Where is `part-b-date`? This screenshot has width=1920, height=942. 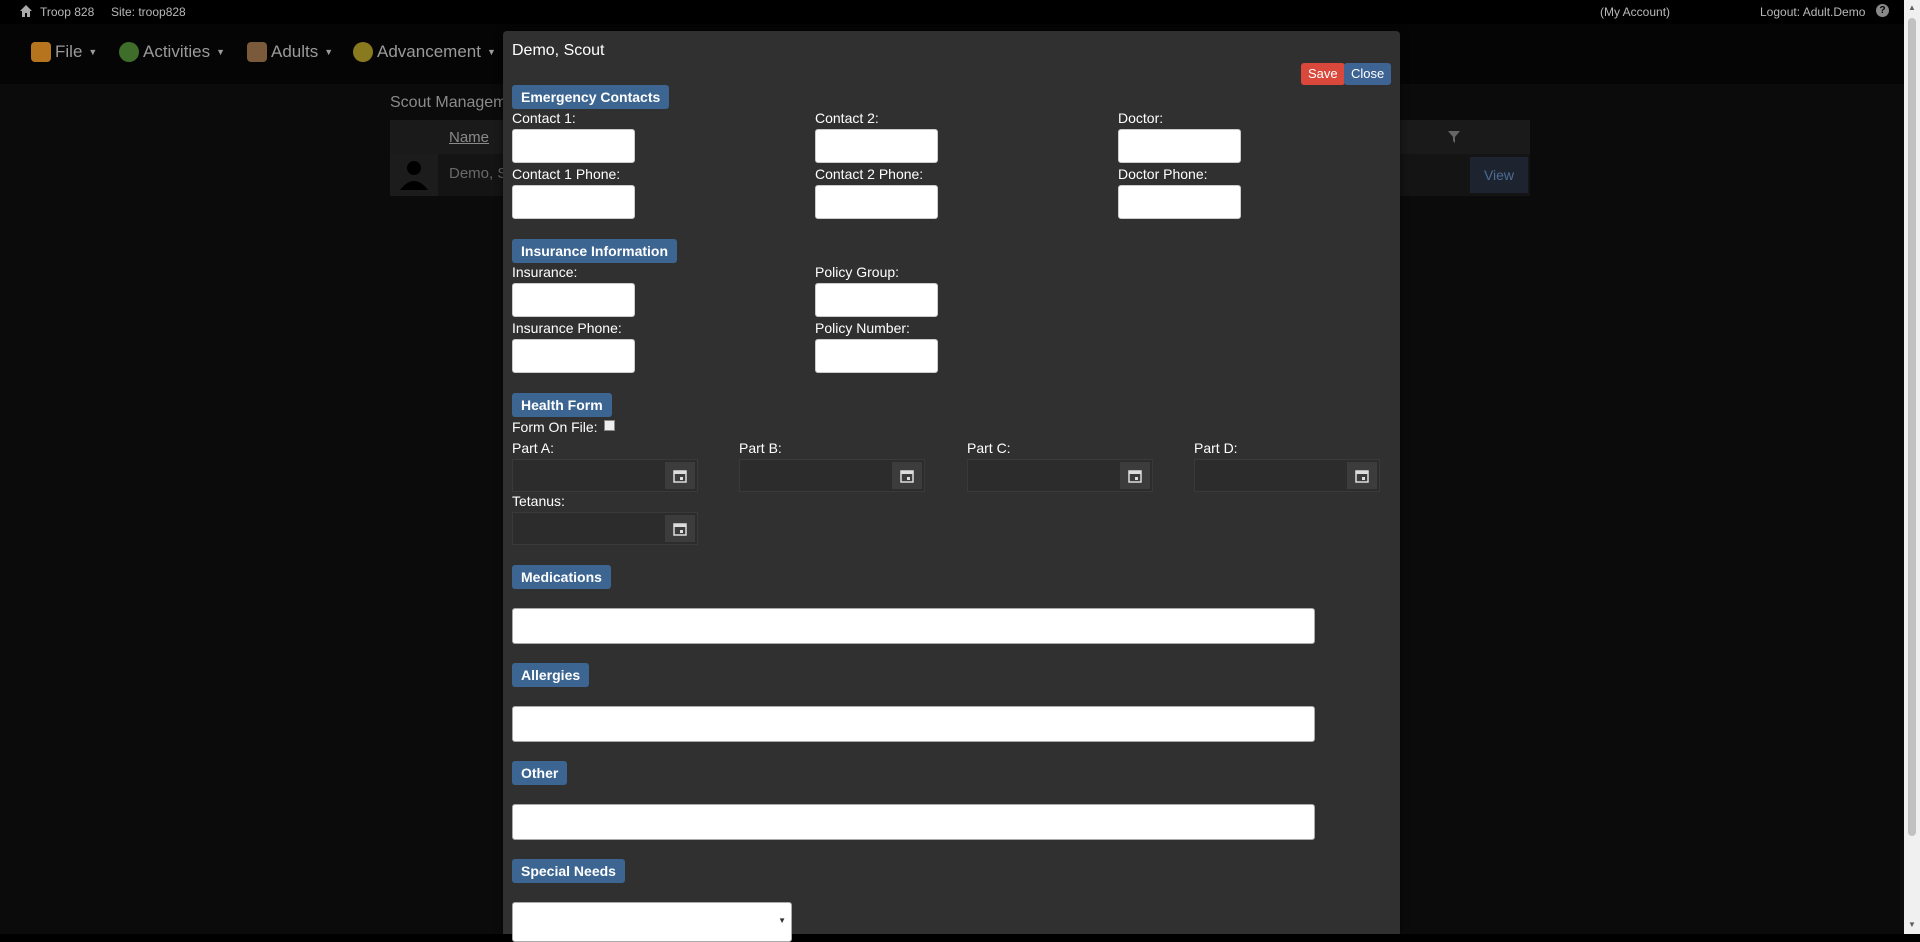 part-b-date is located at coordinates (832, 475).